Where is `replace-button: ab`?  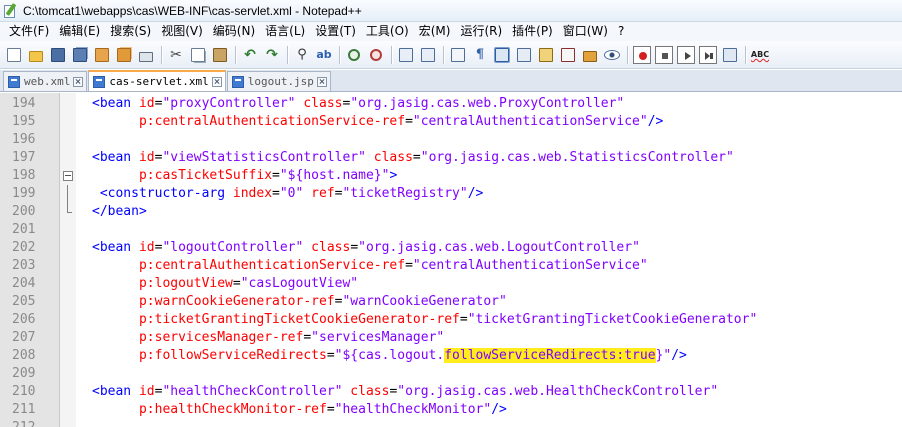
replace-button: ab is located at coordinates (324, 55).